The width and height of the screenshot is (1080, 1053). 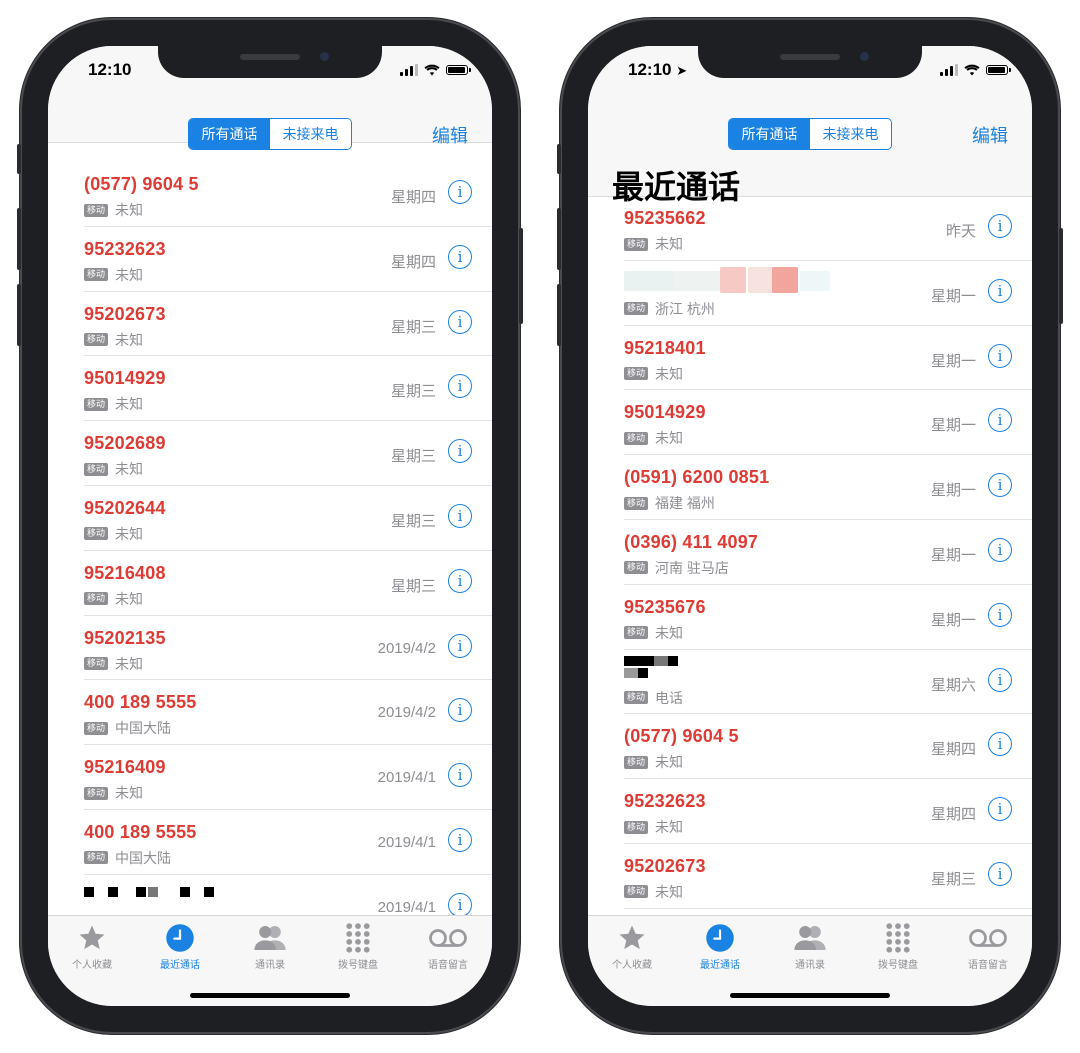 What do you see at coordinates (125, 507) in the screenshot?
I see `caller-number: 95202644` at bounding box center [125, 507].